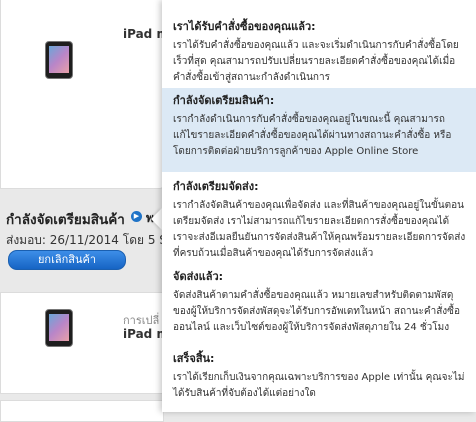 Image resolution: width=476 pixels, height=422 pixels. What do you see at coordinates (194, 358) in the screenshot?
I see `status-section-title: เสร็จสิ้น:` at bounding box center [194, 358].